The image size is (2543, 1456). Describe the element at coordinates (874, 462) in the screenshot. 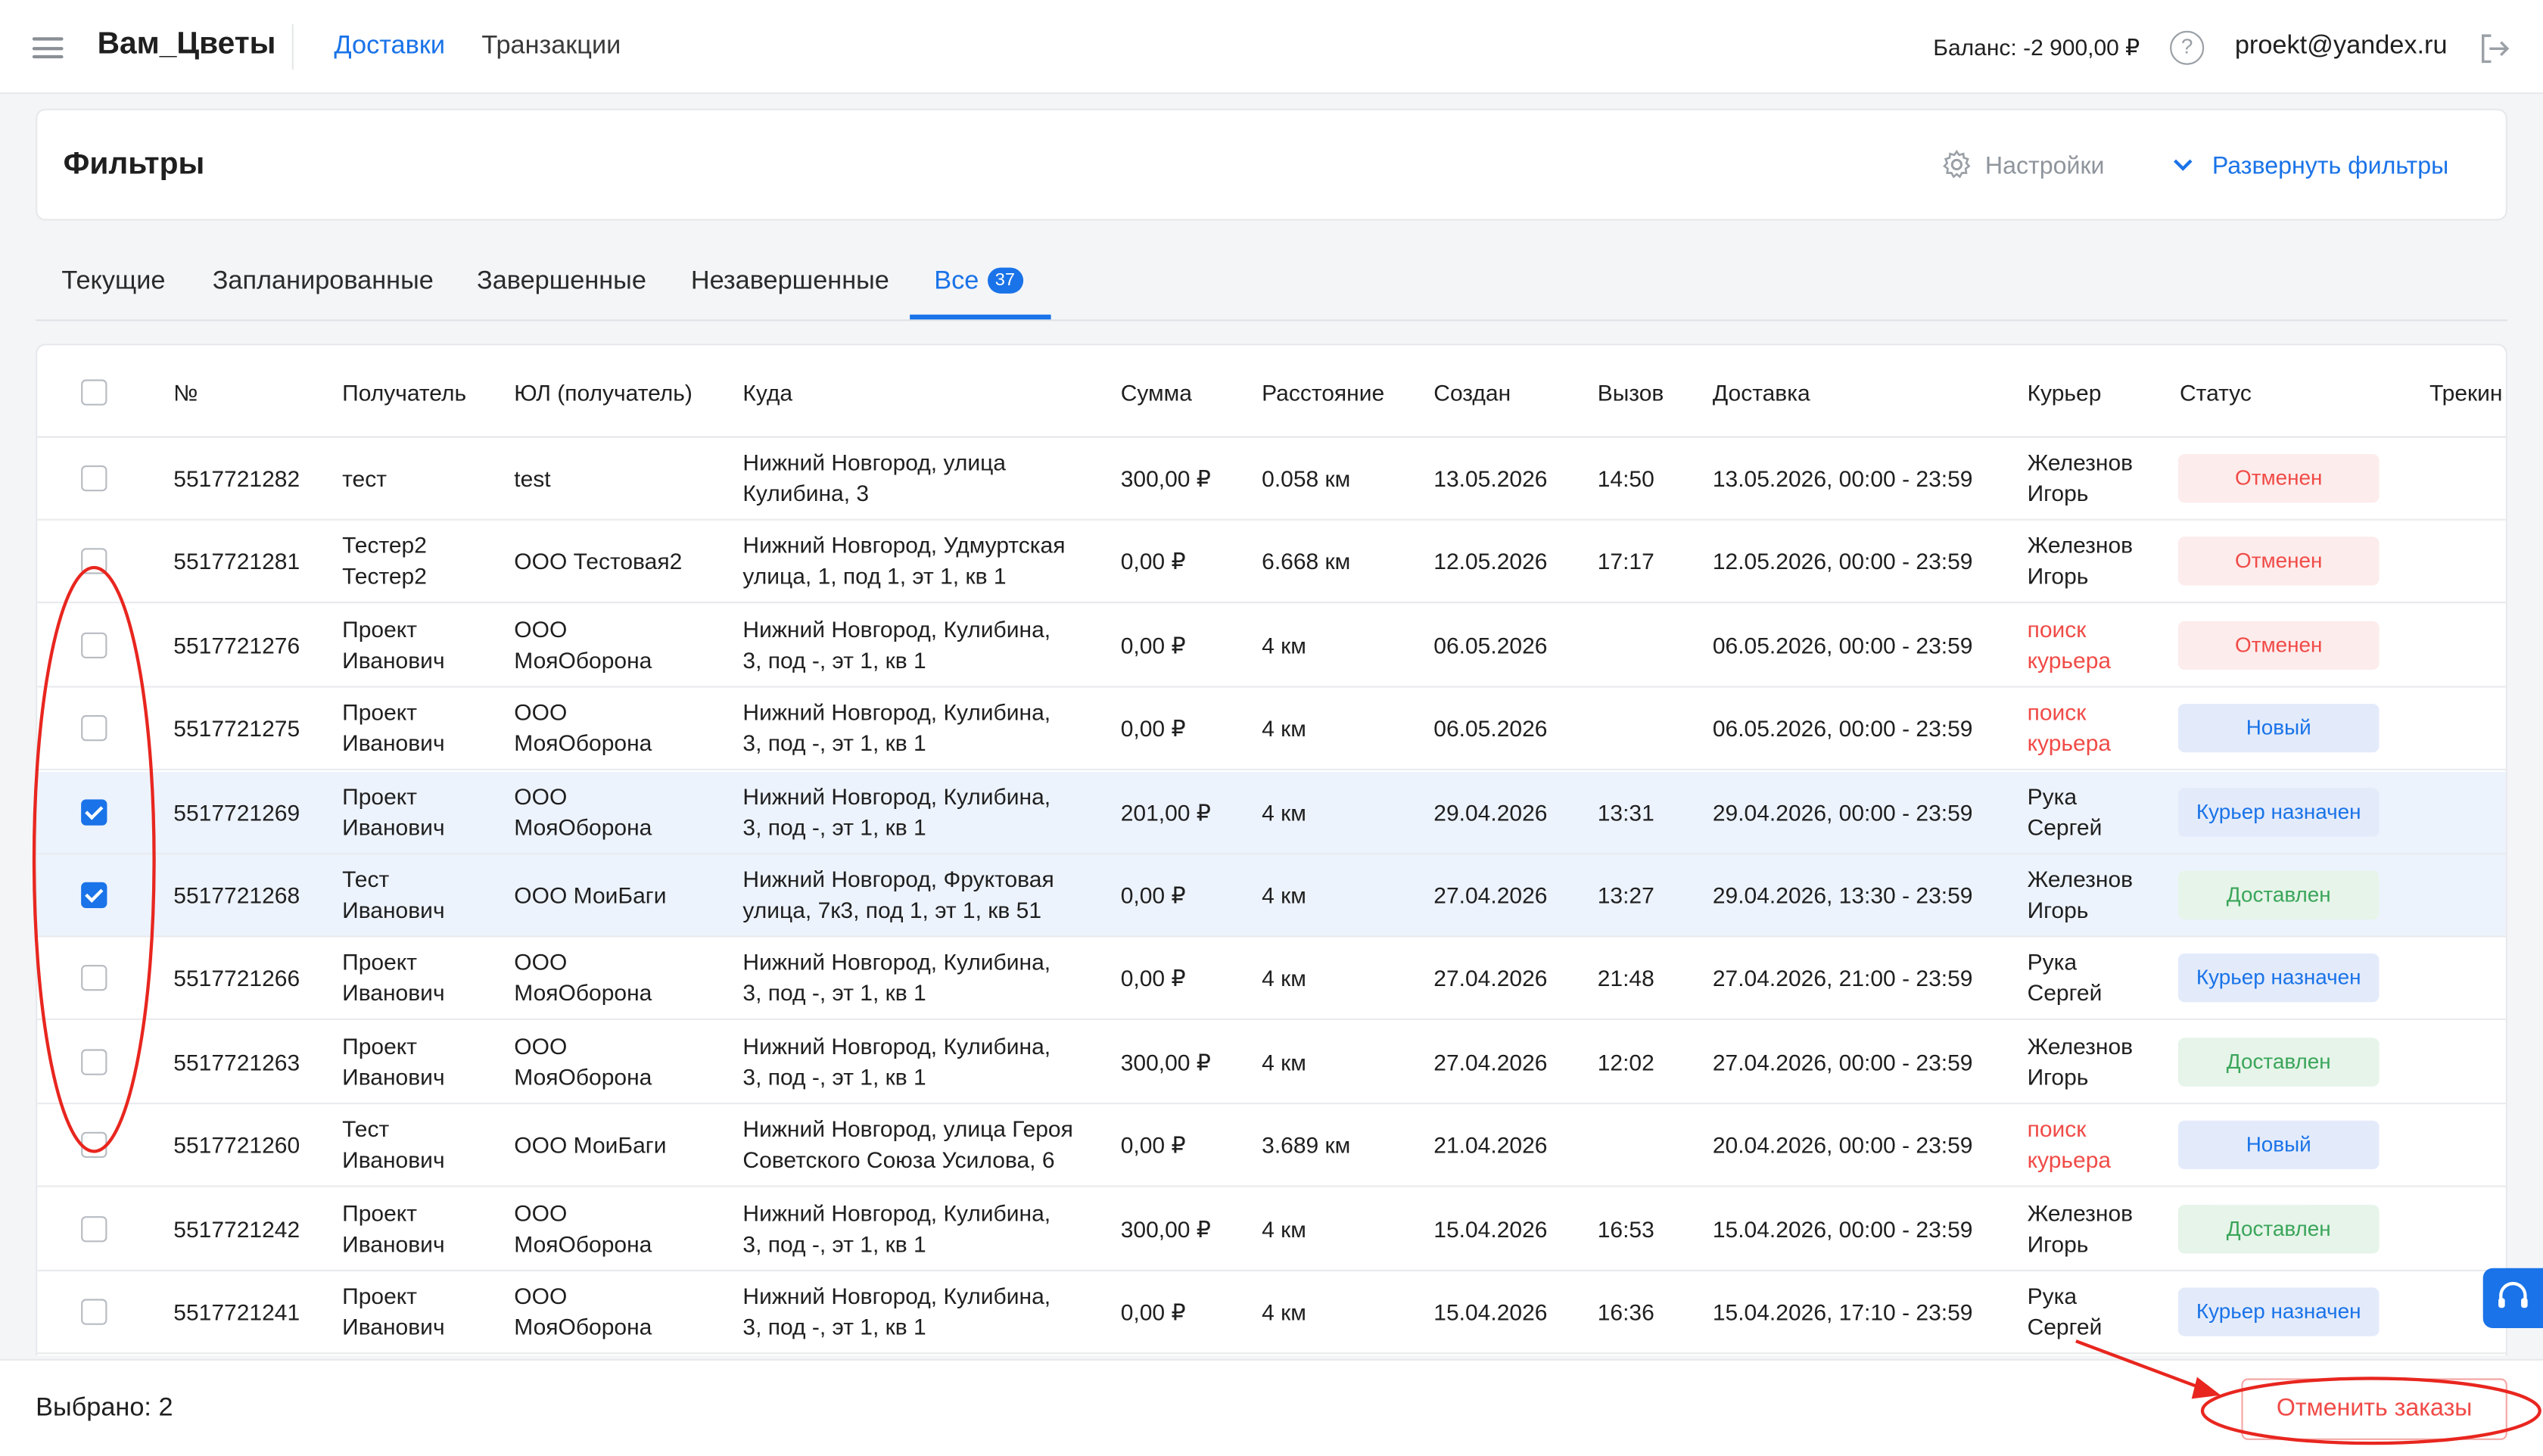

I see `delivery-address-line: Нижний Новгород, улица` at that location.